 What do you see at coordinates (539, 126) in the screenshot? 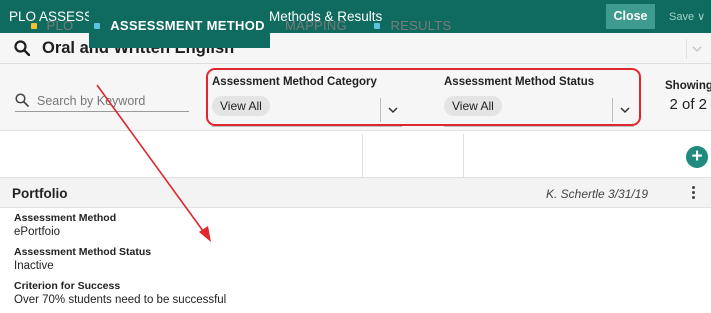
I see `status-filter-underline` at bounding box center [539, 126].